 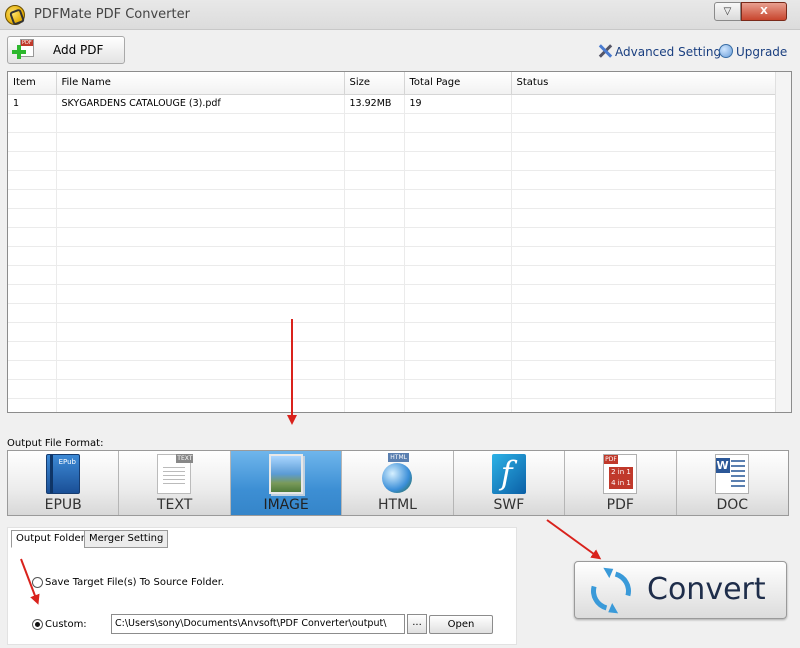 I want to click on column-header-status: Status, so click(x=644, y=83).